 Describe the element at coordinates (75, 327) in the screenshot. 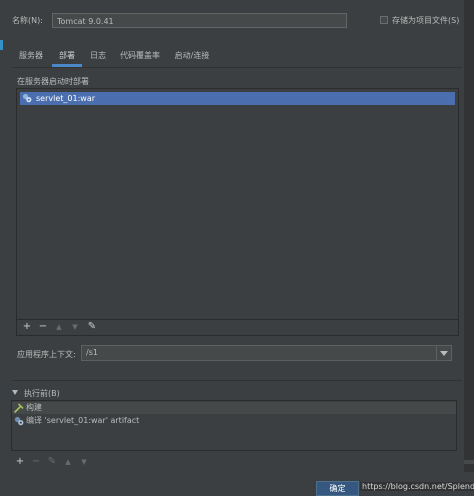

I see `move-down-button: ▼` at that location.